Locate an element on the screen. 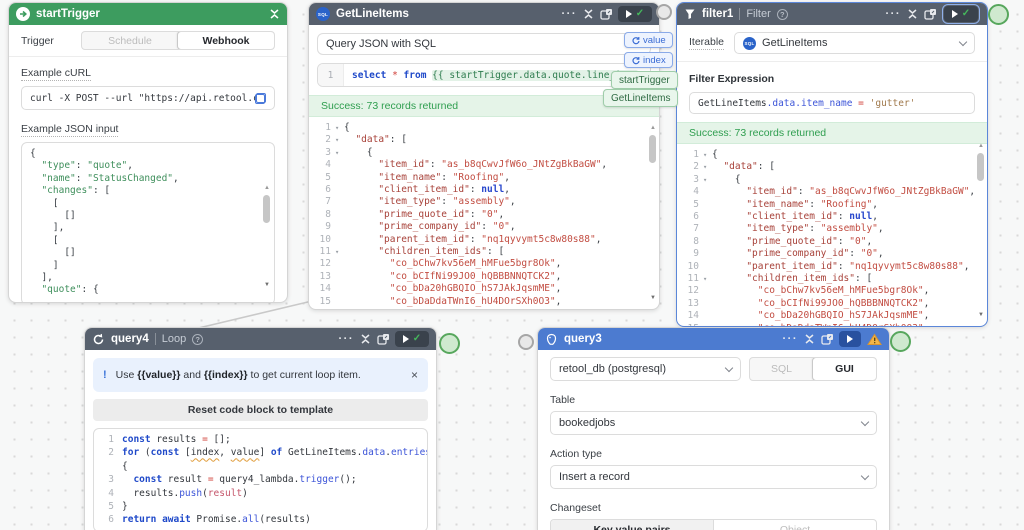 This screenshot has width=1024, height=530. filter1-header: filter1 Filter ? ··· ✓ is located at coordinates (832, 14).